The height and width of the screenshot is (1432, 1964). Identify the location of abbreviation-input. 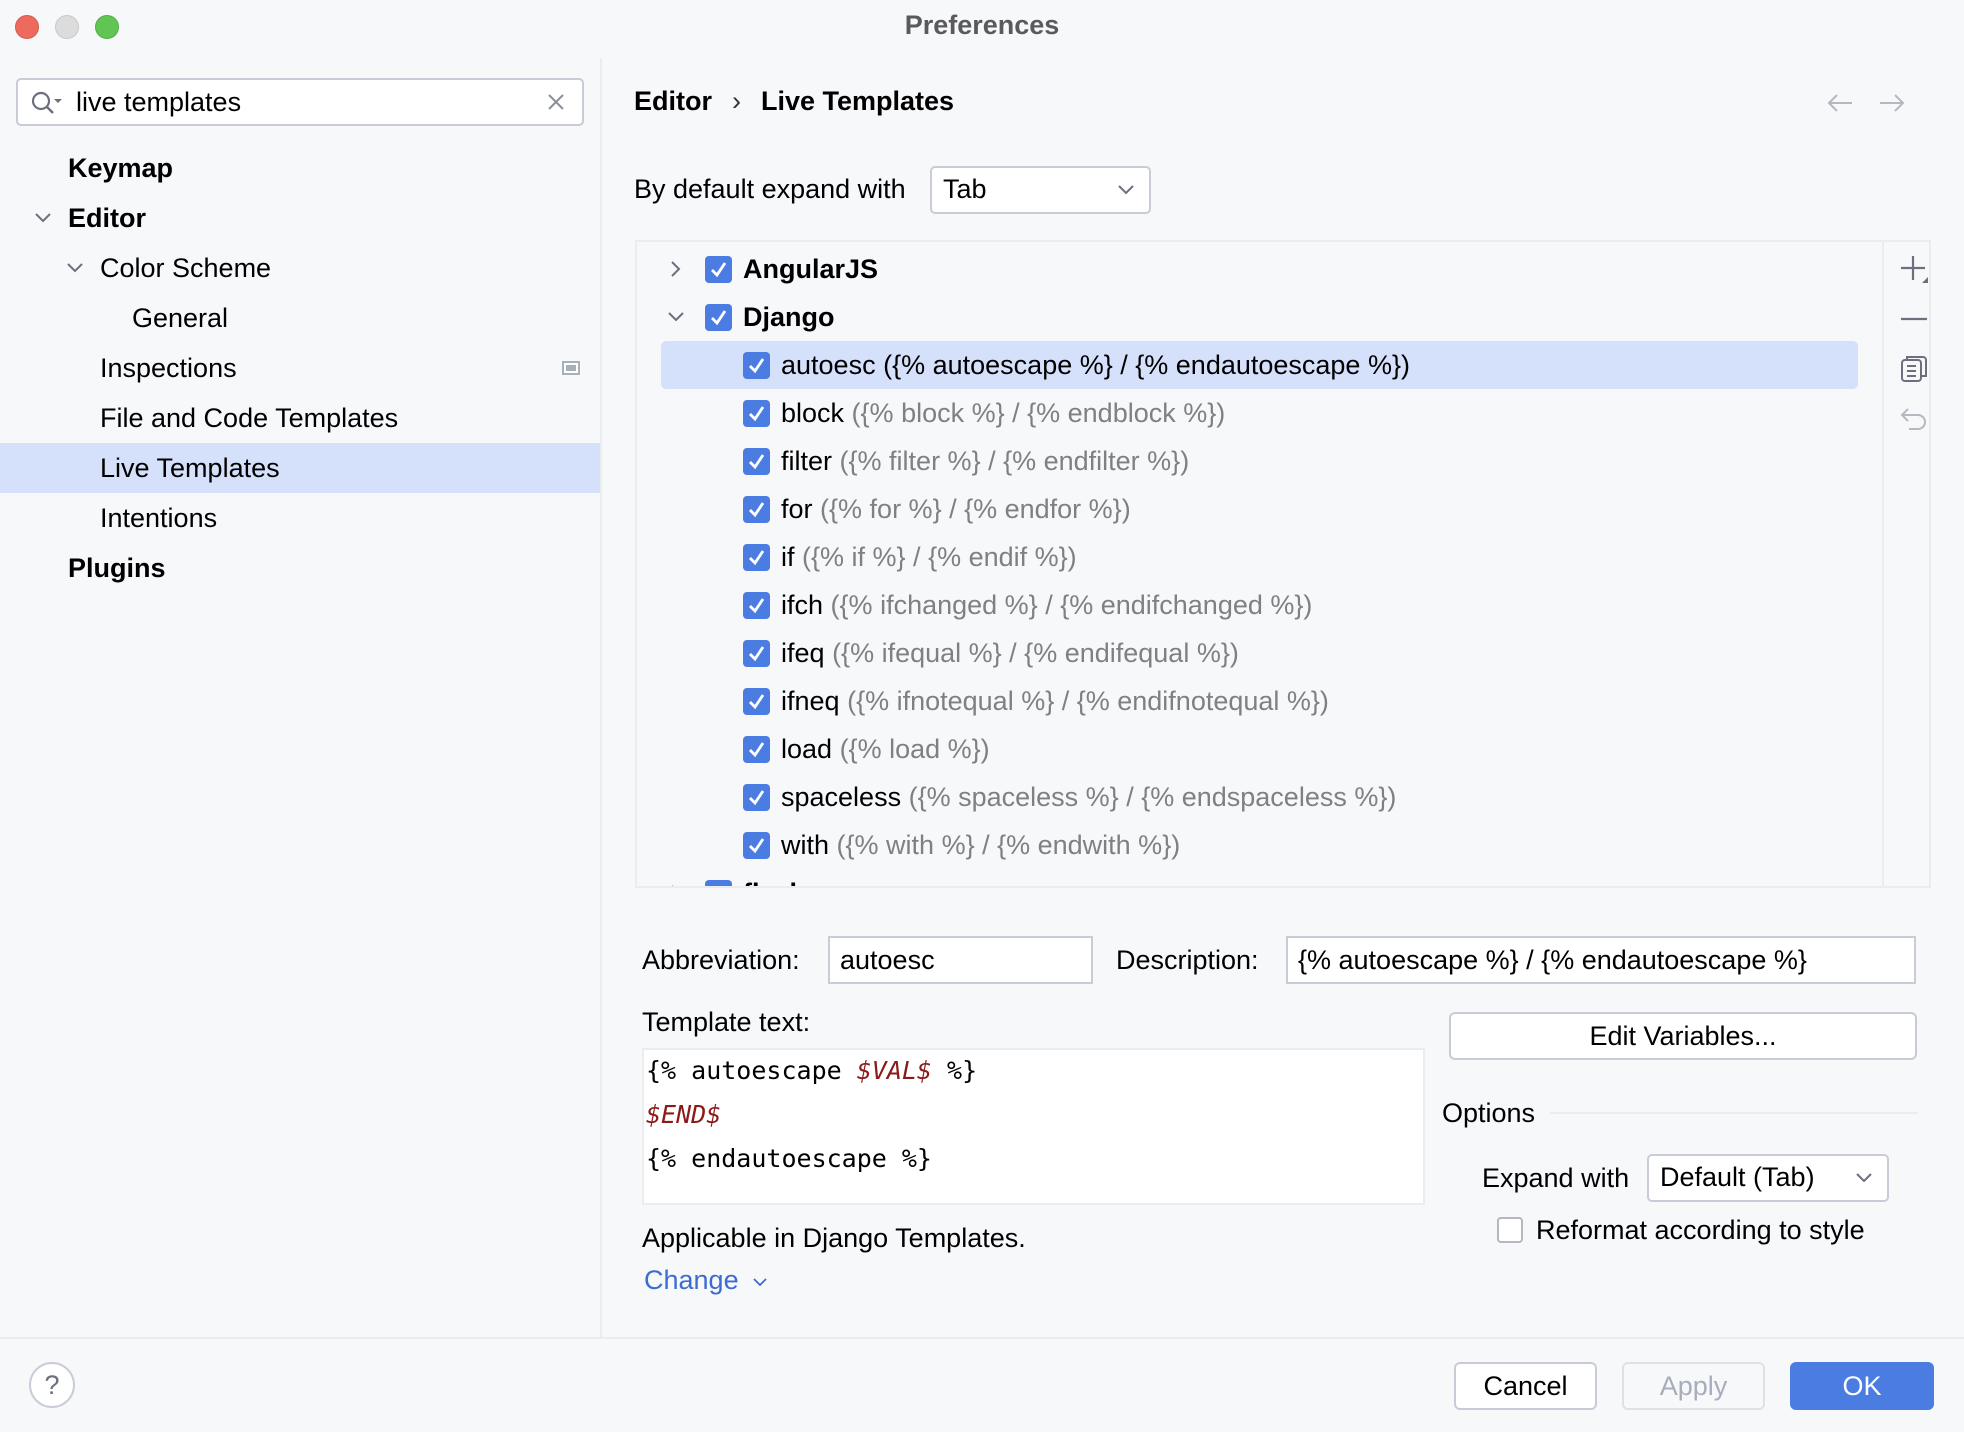
(960, 960).